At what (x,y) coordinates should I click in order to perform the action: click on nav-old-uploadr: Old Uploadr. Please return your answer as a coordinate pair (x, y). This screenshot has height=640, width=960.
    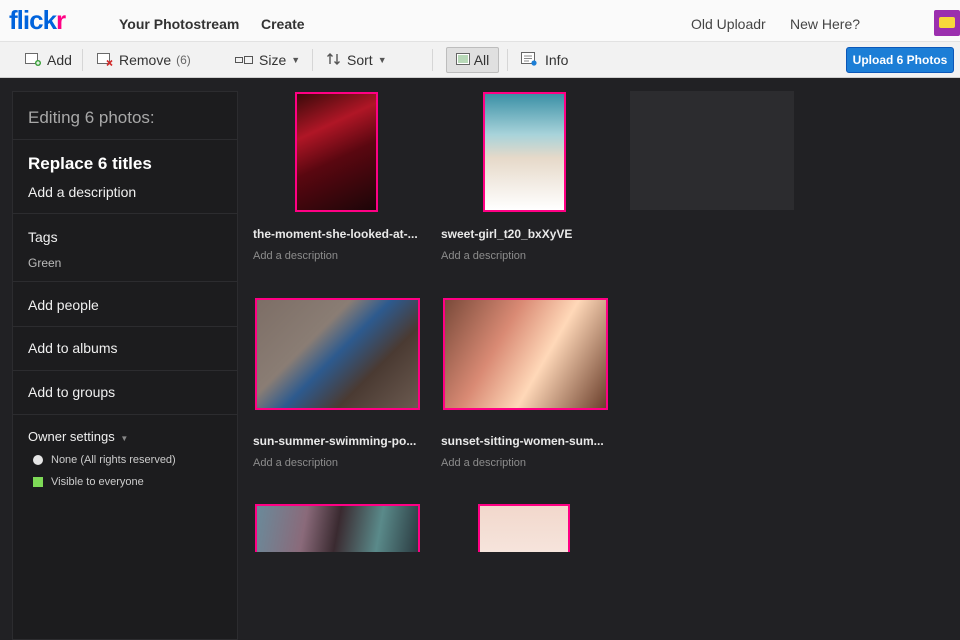
    Looking at the image, I should click on (728, 24).